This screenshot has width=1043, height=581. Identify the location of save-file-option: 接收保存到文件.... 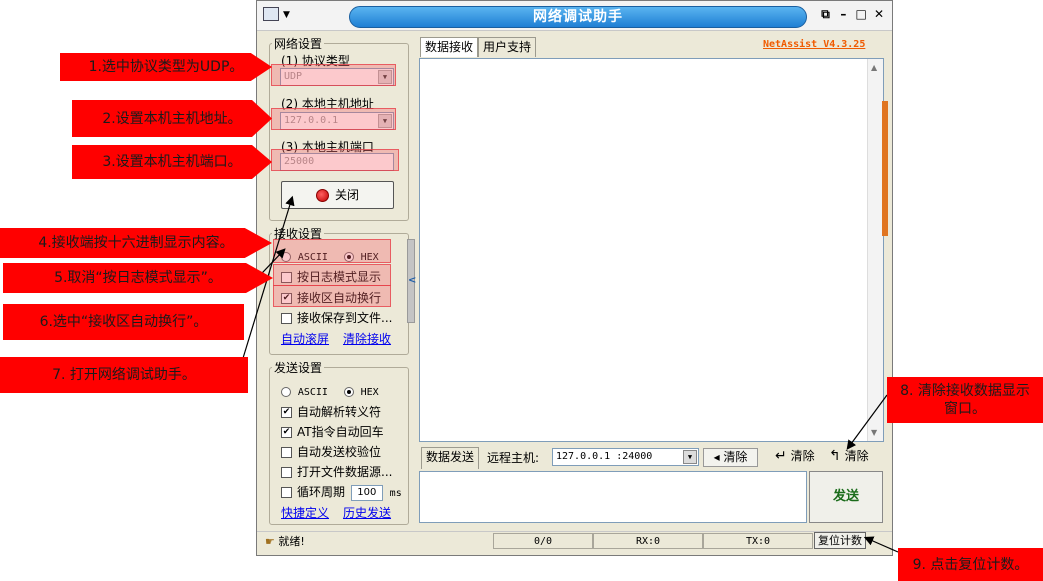
(336, 317).